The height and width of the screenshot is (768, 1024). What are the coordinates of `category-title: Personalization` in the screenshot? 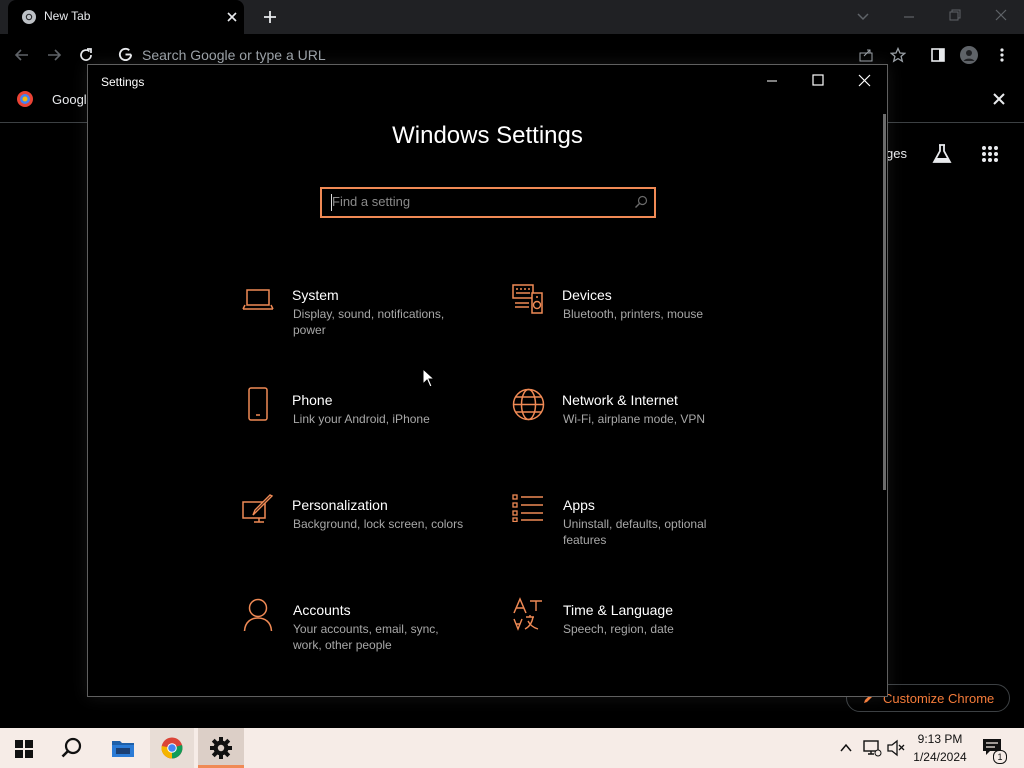 It's located at (340, 505).